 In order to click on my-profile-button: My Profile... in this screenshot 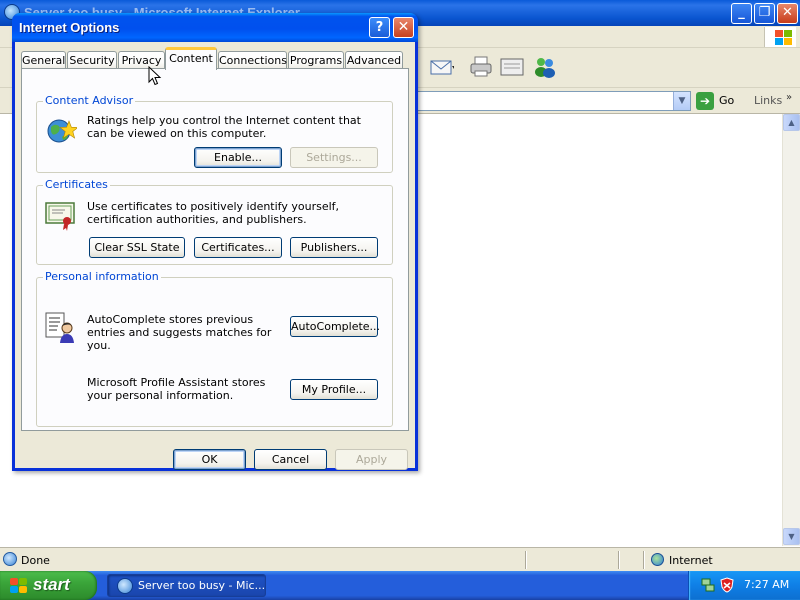, I will do `click(334, 389)`.